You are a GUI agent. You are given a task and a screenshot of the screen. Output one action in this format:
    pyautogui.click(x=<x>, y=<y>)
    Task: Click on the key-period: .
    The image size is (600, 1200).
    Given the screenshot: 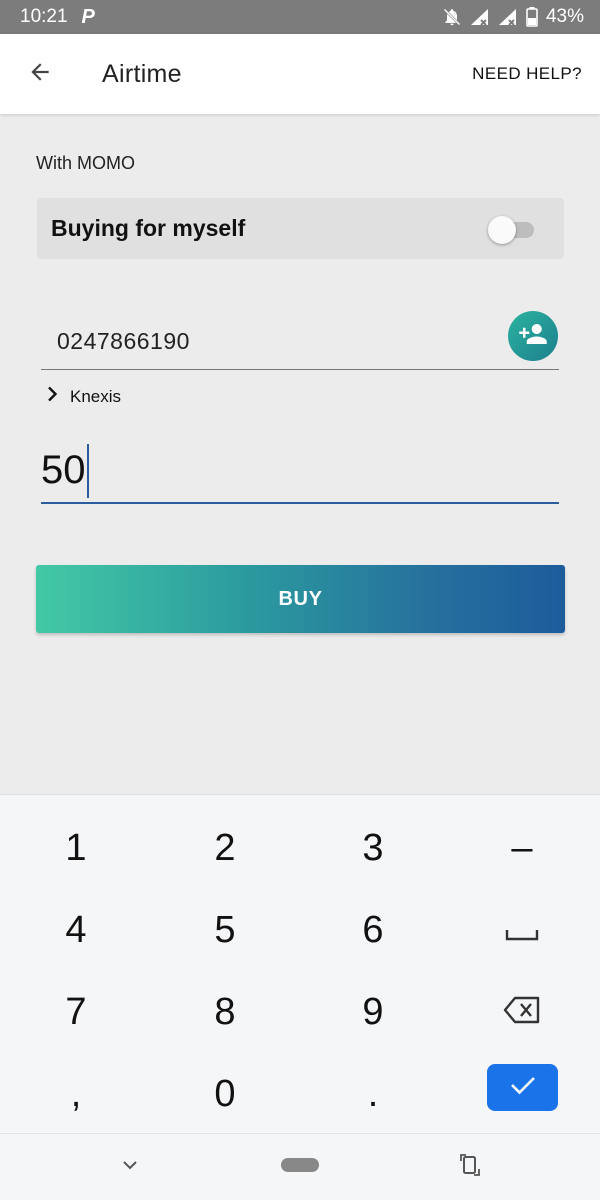 What is the action you would take?
    pyautogui.click(x=373, y=1094)
    